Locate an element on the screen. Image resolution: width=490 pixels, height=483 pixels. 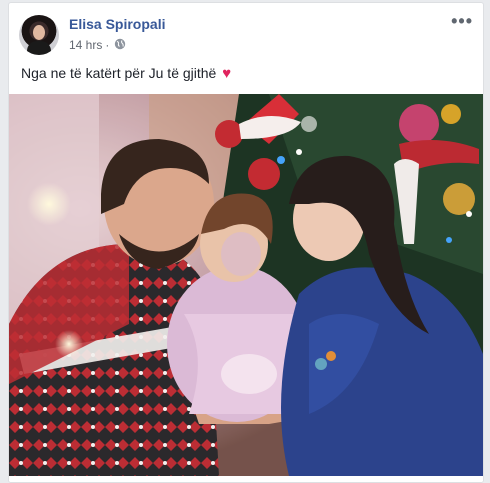
post-meta: 14 hrs · is located at coordinates (89, 45).